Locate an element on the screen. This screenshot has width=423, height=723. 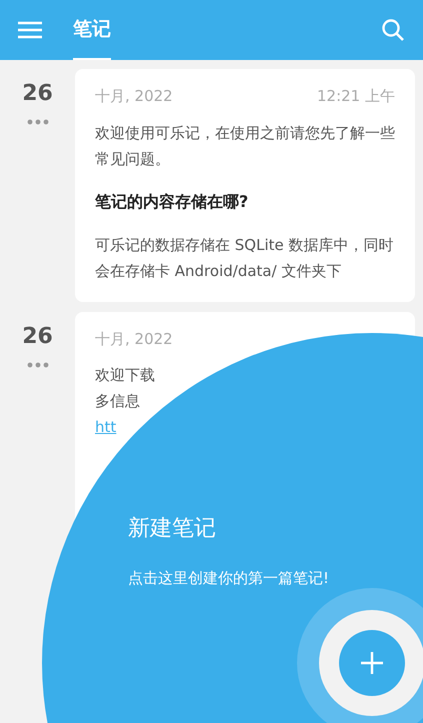
menu-icon is located at coordinates (30, 30).